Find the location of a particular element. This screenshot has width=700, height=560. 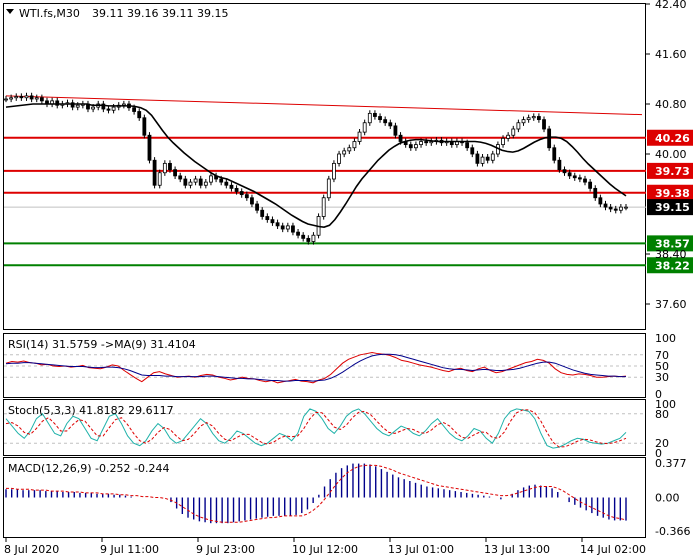

support-label: 38.22 is located at coordinates (672, 265).